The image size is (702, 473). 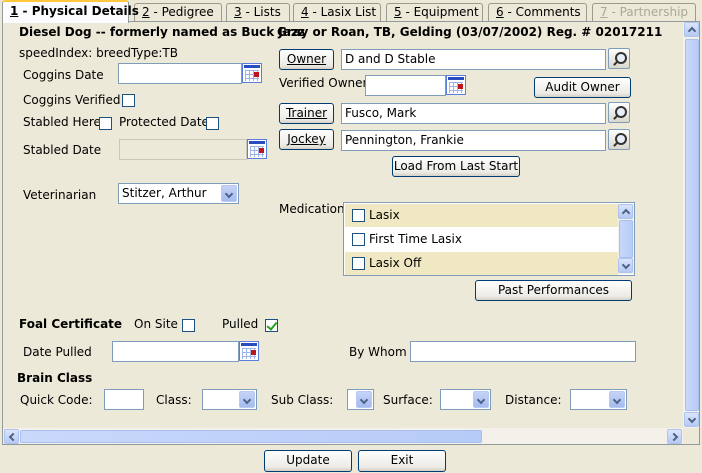 I want to click on coggins-date-label: Coggins Date, so click(x=63, y=75).